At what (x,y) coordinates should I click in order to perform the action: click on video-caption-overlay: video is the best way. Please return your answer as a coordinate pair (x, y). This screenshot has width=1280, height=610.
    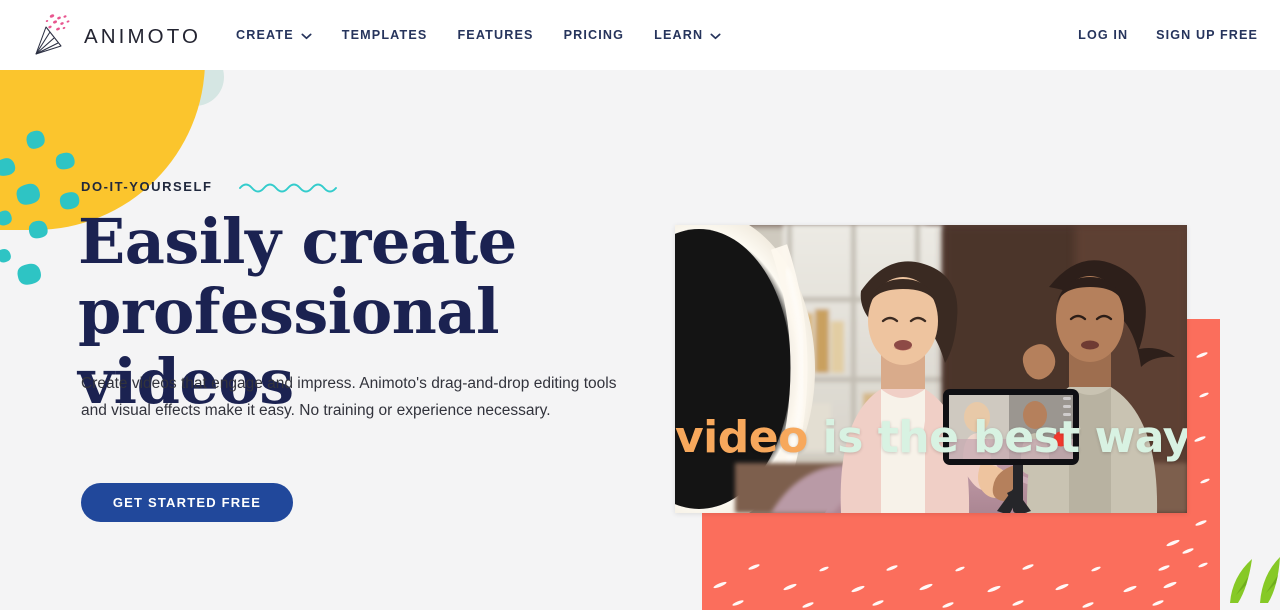
    Looking at the image, I should click on (931, 437).